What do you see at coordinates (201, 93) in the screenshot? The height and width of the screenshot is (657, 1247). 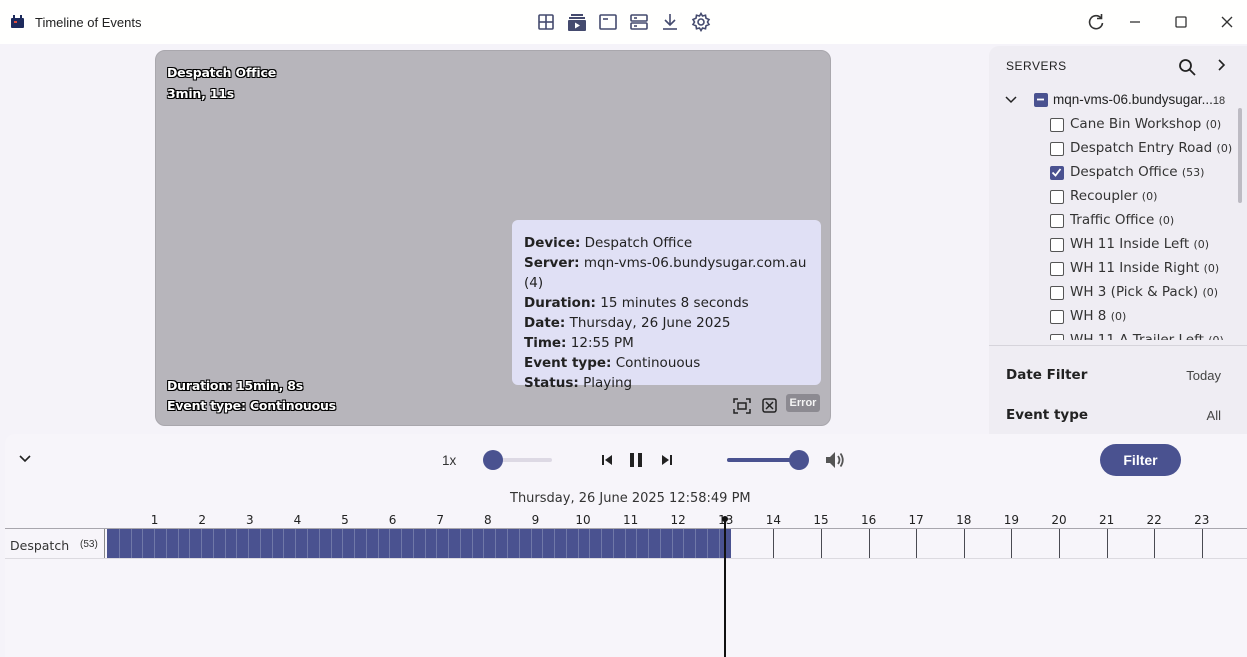 I see `video-elapsed: 3min, 11s` at bounding box center [201, 93].